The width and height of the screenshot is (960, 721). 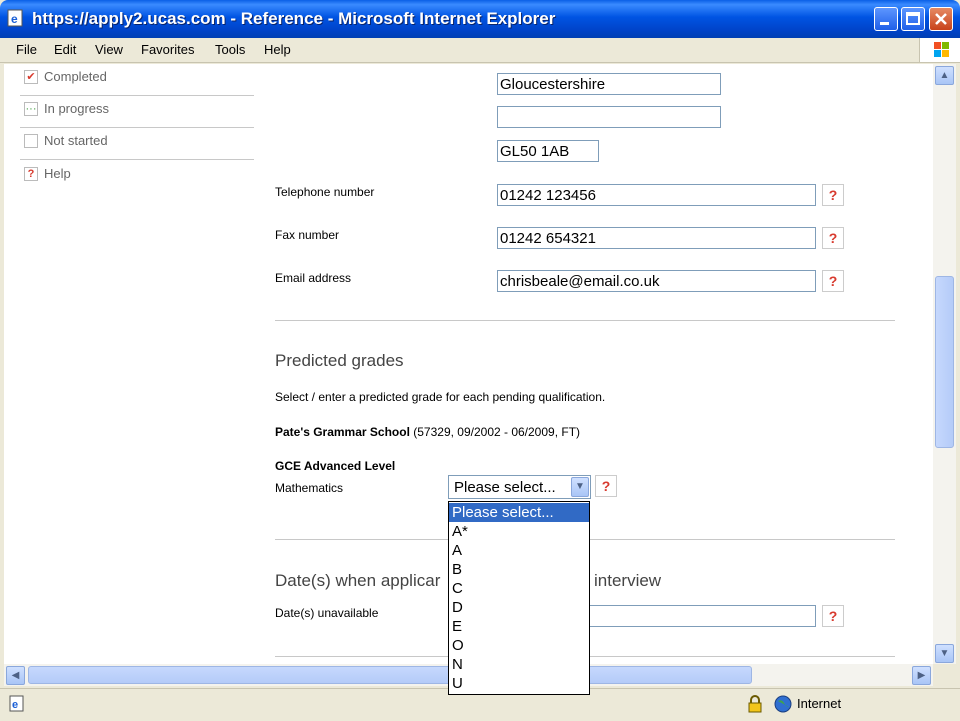 I want to click on minimize-button, so click(x=886, y=19).